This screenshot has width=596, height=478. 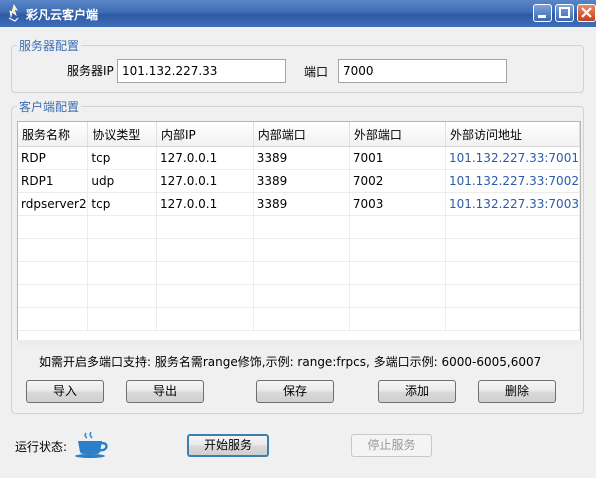 I want to click on column-header-protocol: 协议类型, so click(x=122, y=134).